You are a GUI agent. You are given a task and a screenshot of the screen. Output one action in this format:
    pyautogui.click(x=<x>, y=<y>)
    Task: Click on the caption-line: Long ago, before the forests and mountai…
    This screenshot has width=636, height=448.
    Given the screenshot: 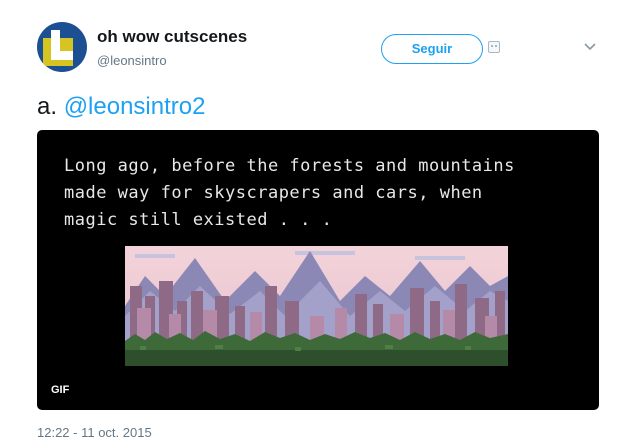 What is the action you would take?
    pyautogui.click(x=289, y=166)
    